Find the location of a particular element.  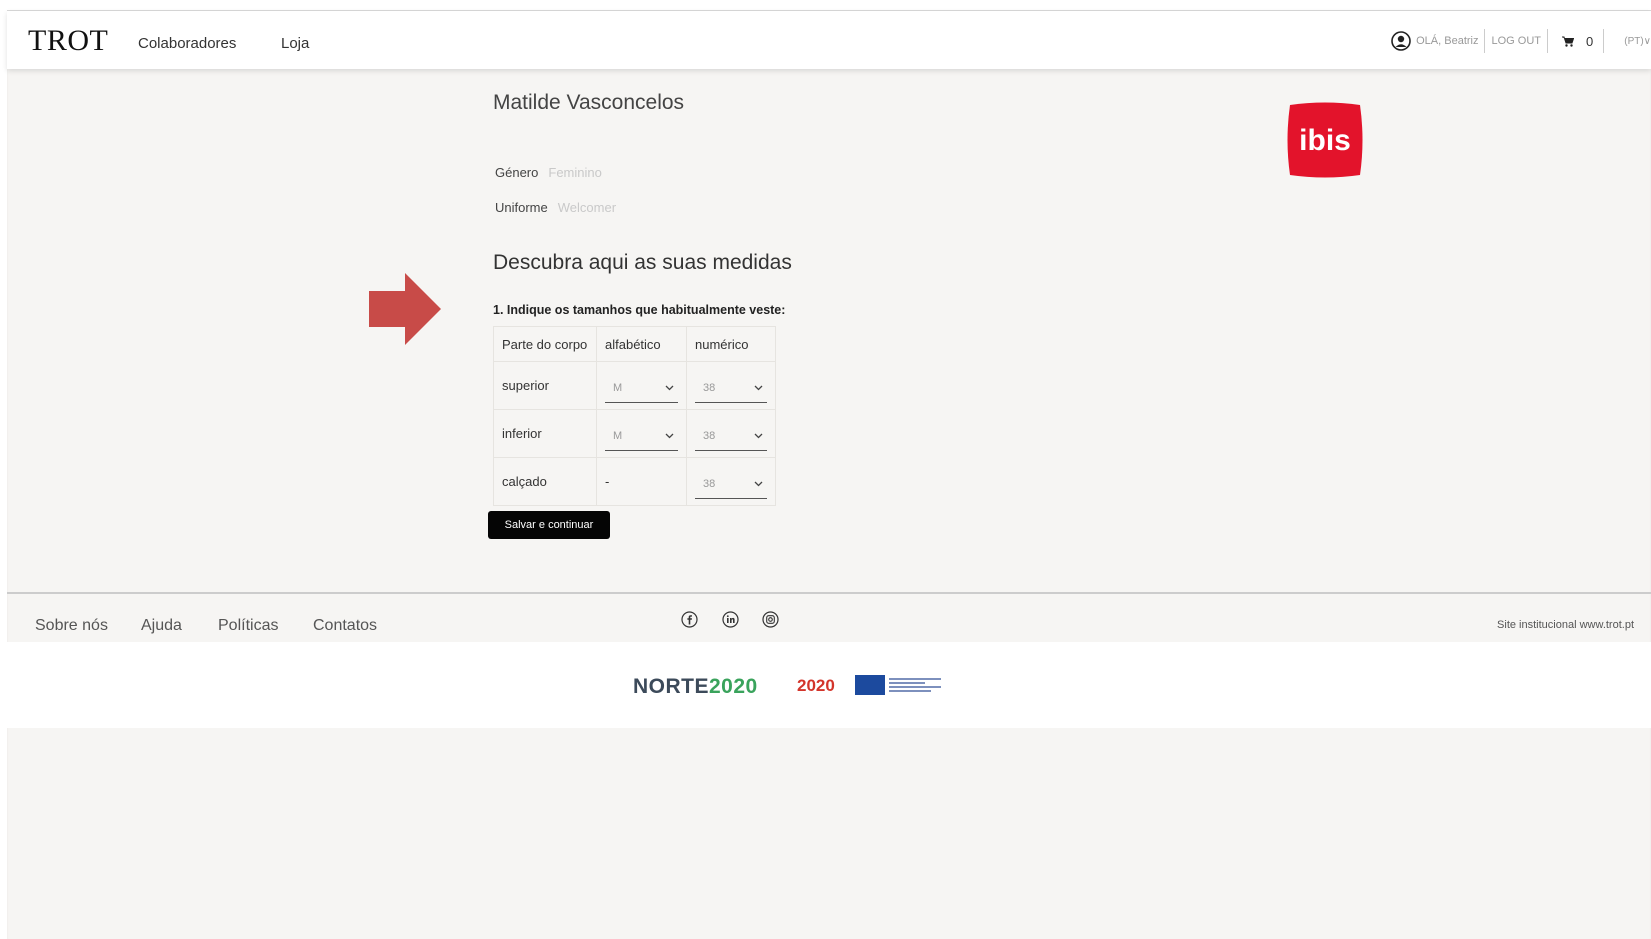

linkedin-icon is located at coordinates (730, 619).